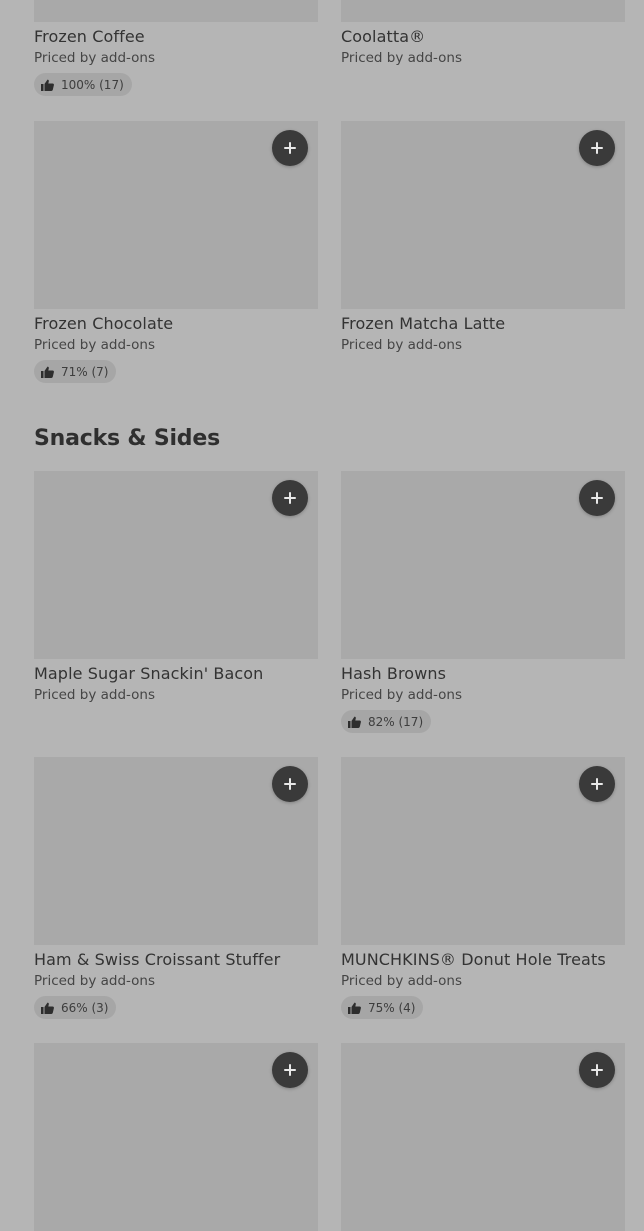  Describe the element at coordinates (392, 1007) in the screenshot. I see `rating-text: 75% (4)` at that location.